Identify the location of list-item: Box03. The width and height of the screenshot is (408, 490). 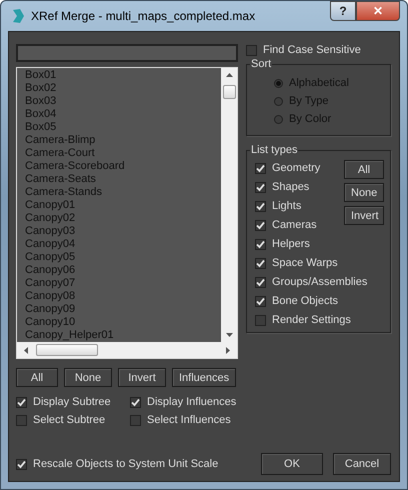
(123, 101).